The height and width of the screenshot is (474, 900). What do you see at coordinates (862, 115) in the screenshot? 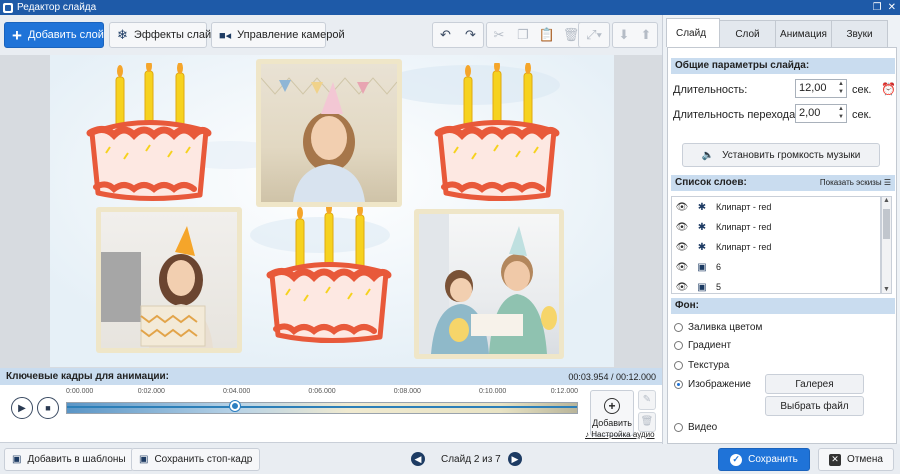
I see `transition-unit: сек.` at bounding box center [862, 115].